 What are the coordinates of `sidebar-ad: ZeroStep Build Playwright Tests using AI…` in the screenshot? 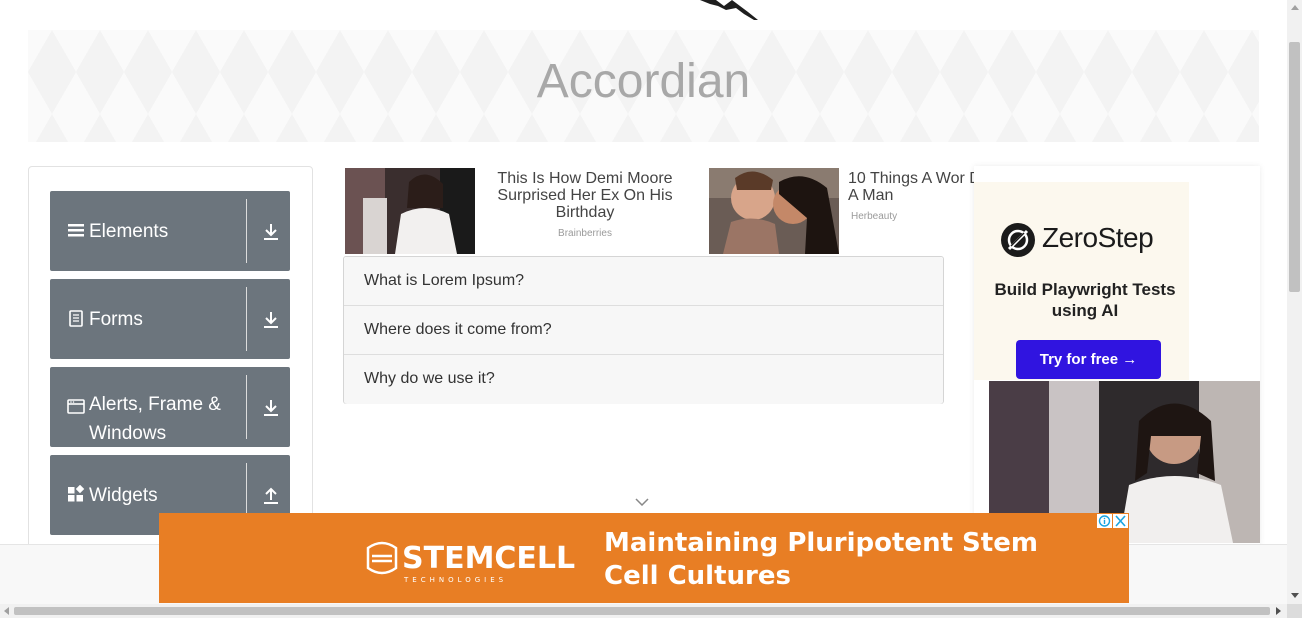 It's located at (1117, 356).